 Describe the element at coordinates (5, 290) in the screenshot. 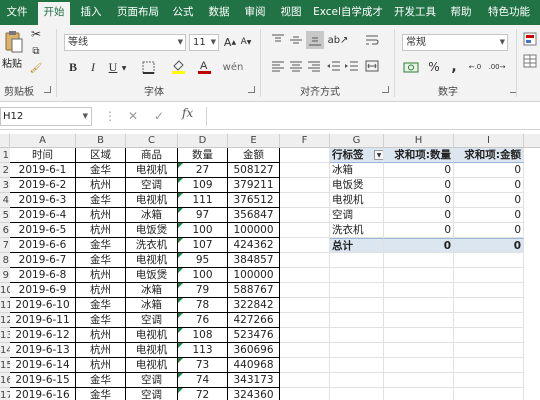

I see `row-header: 10` at that location.